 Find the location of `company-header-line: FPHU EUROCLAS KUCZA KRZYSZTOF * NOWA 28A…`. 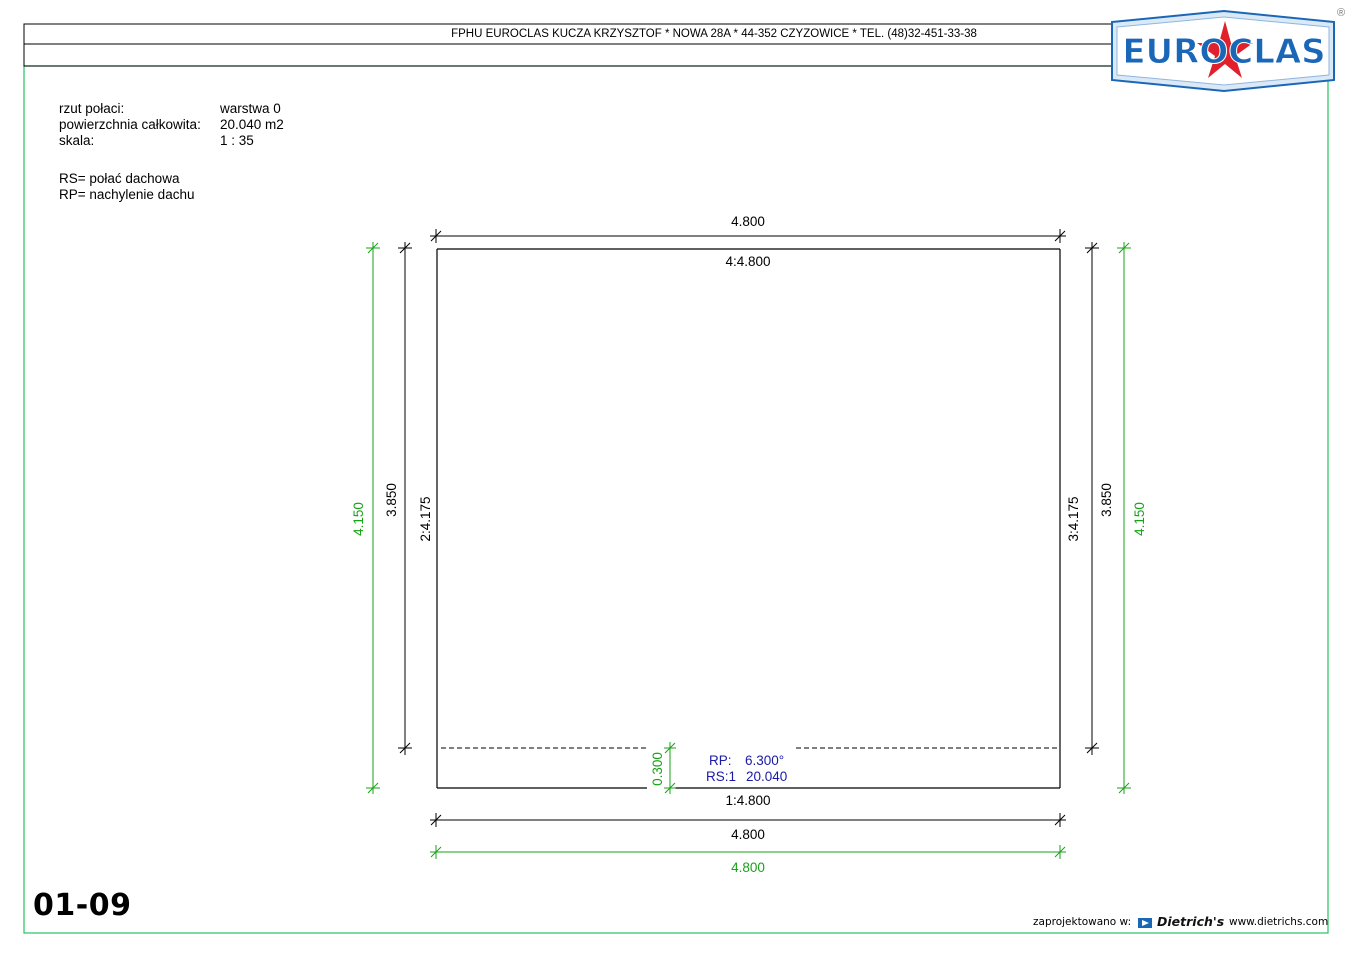

company-header-line: FPHU EUROCLAS KUCZA KRZYSZTOF * NOWA 28A… is located at coordinates (714, 34).